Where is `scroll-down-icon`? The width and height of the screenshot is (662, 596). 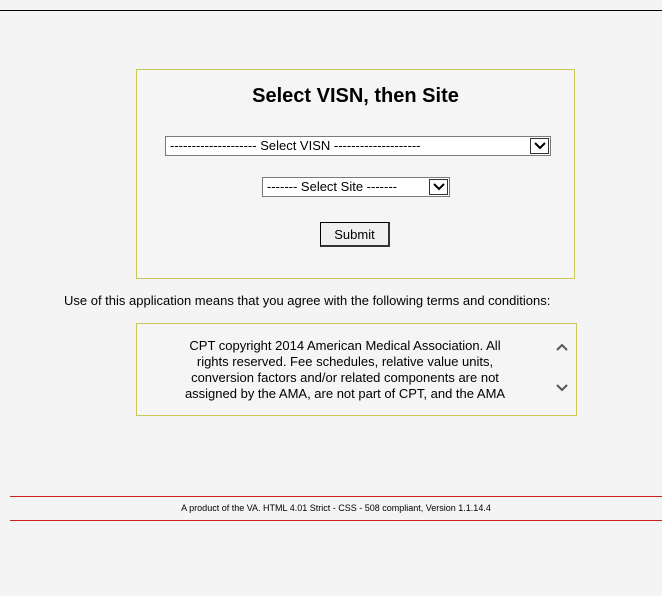 scroll-down-icon is located at coordinates (562, 387).